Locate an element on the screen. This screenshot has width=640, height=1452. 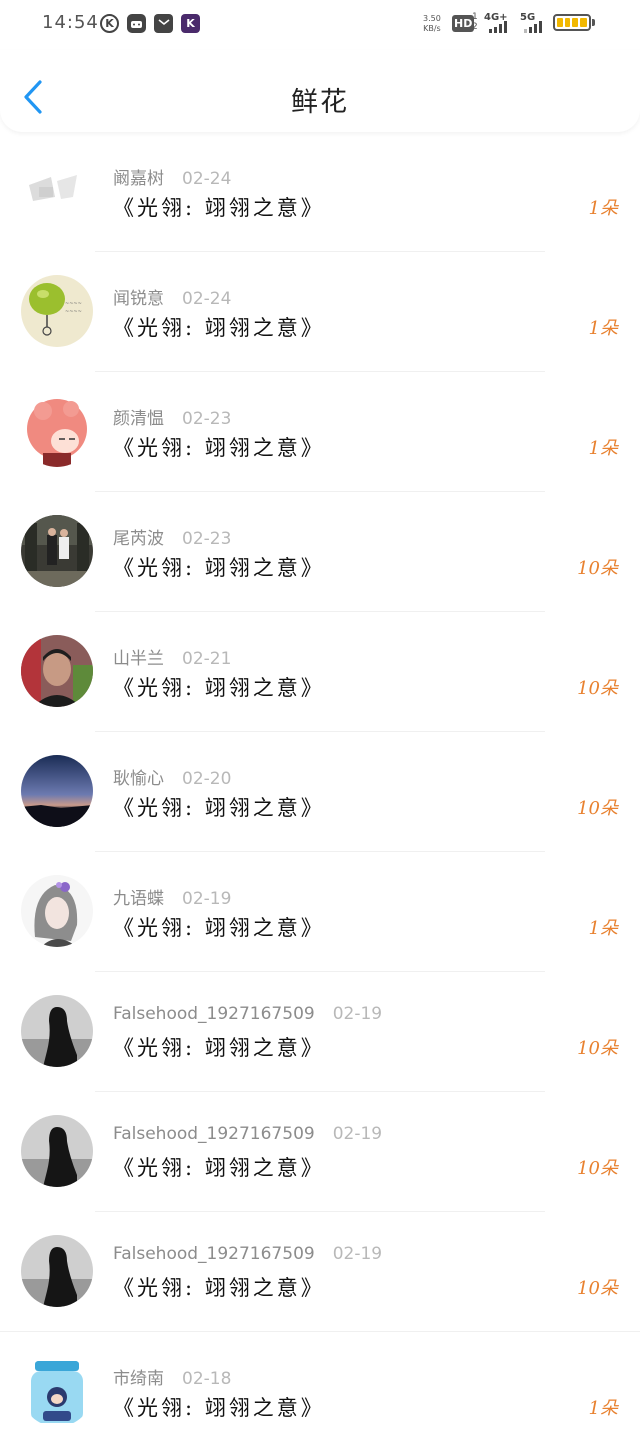
k-app-icon: K is located at coordinates (190, 23).